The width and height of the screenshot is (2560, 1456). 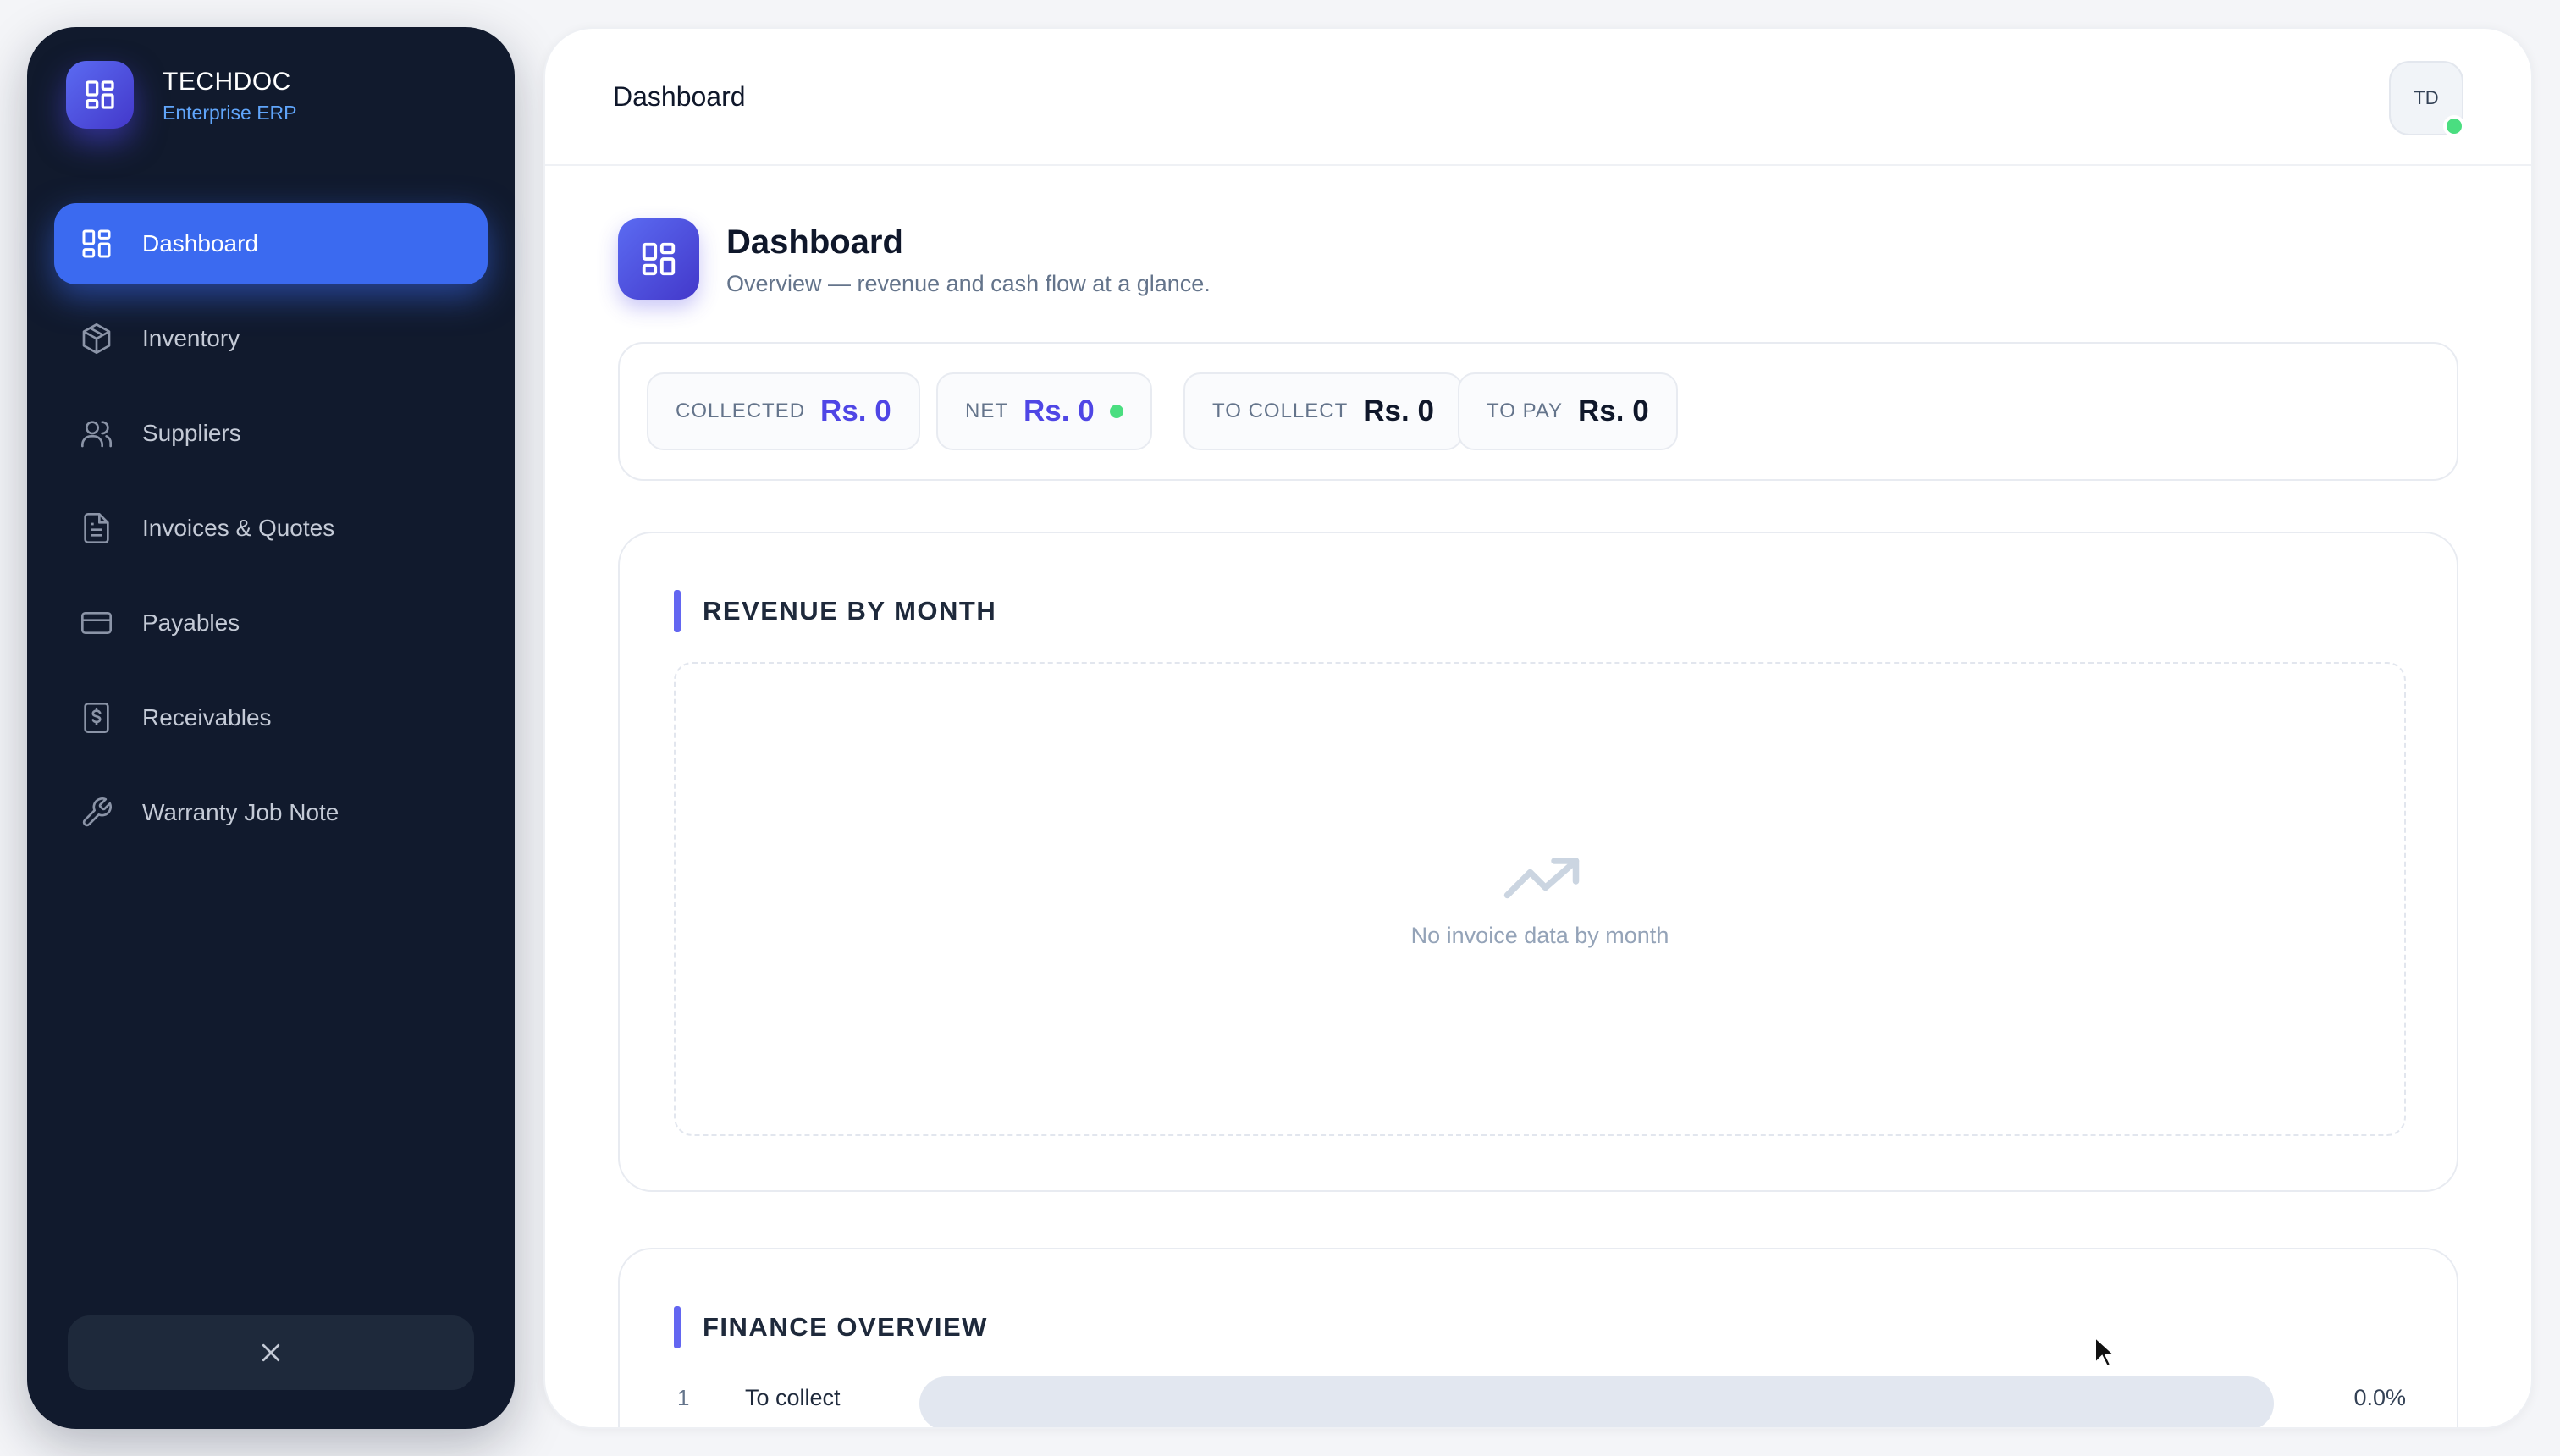 What do you see at coordinates (200, 243) in the screenshot?
I see `sidebar-item-label: Dashboard` at bounding box center [200, 243].